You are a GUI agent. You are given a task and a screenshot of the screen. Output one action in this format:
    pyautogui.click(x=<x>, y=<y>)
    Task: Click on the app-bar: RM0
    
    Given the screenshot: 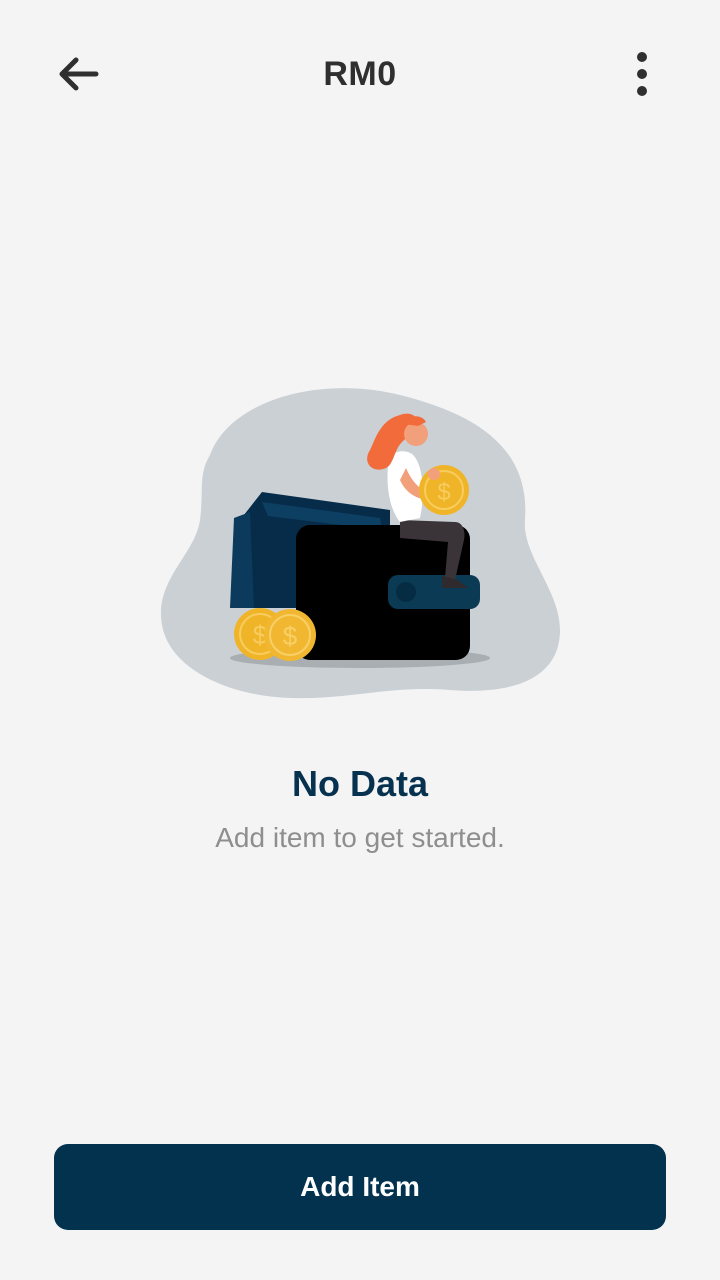 What is the action you would take?
    pyautogui.click(x=360, y=74)
    